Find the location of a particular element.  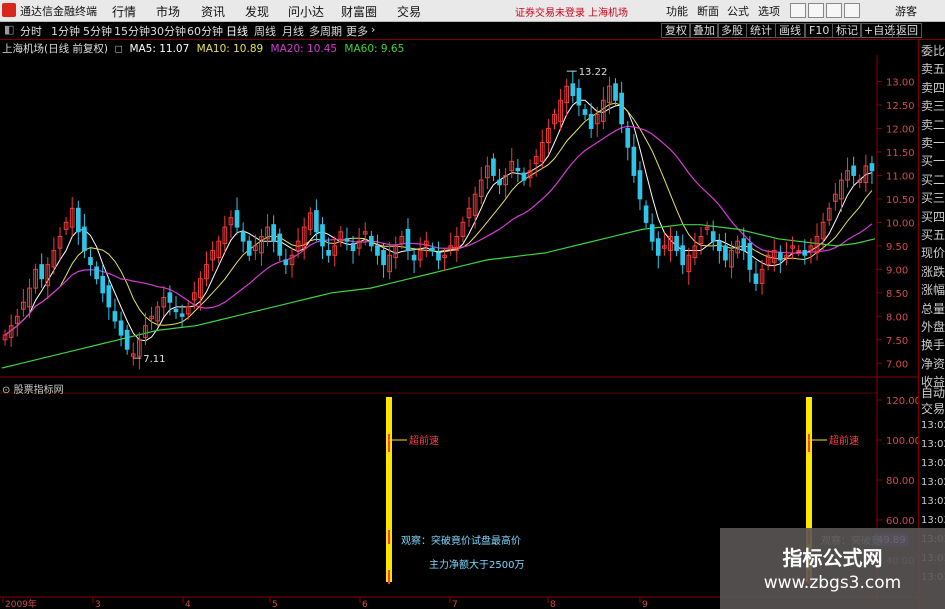

period-tab-15min: 15分钟 is located at coordinates (132, 31).